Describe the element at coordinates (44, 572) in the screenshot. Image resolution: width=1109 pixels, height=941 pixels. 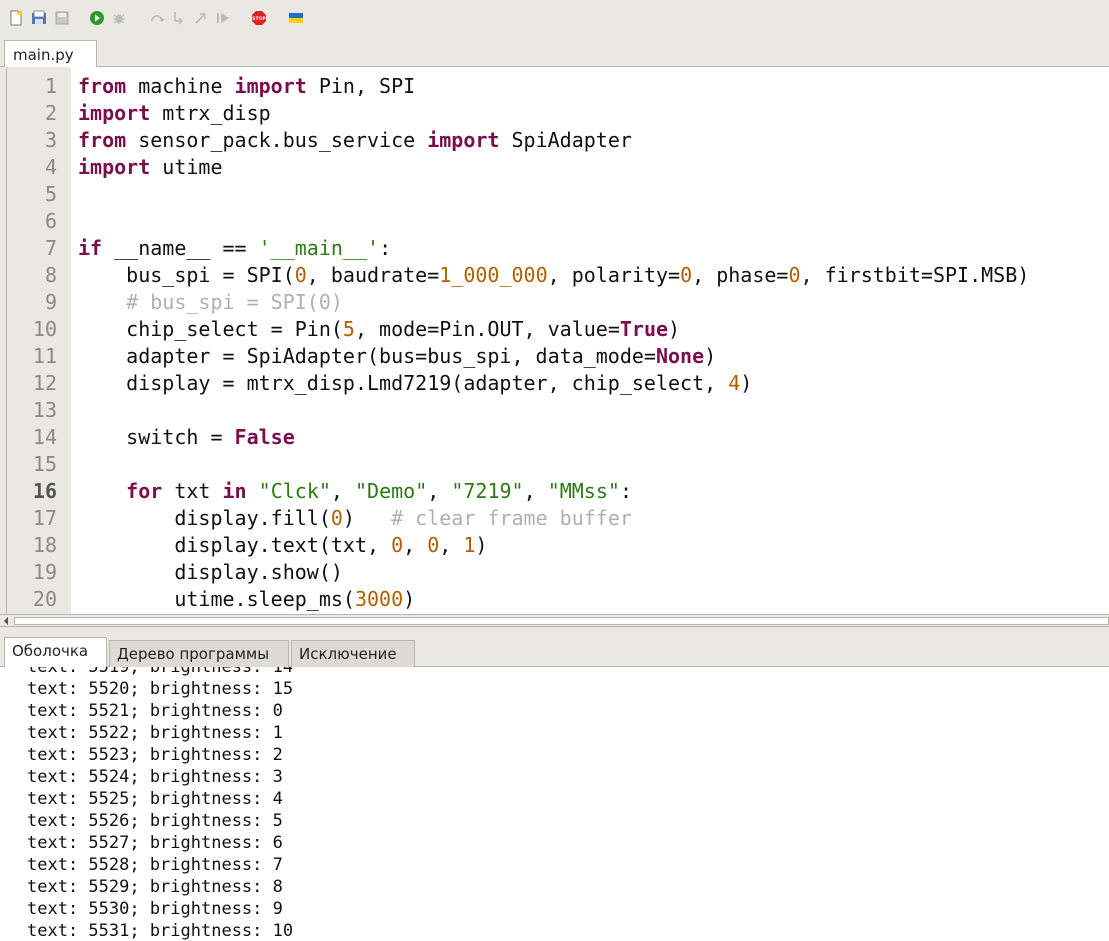
I see `line-number: 19` at that location.